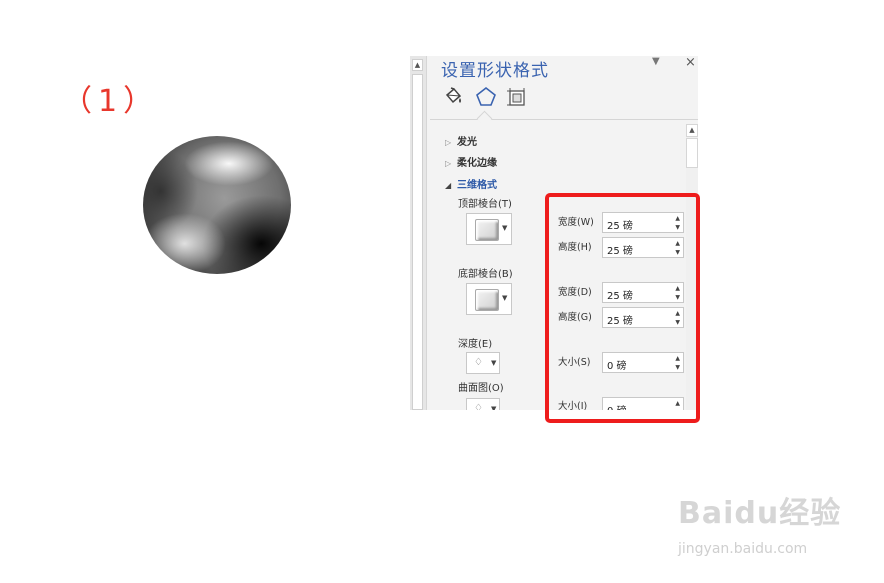  I want to click on active-tab-caret, so click(484, 118).